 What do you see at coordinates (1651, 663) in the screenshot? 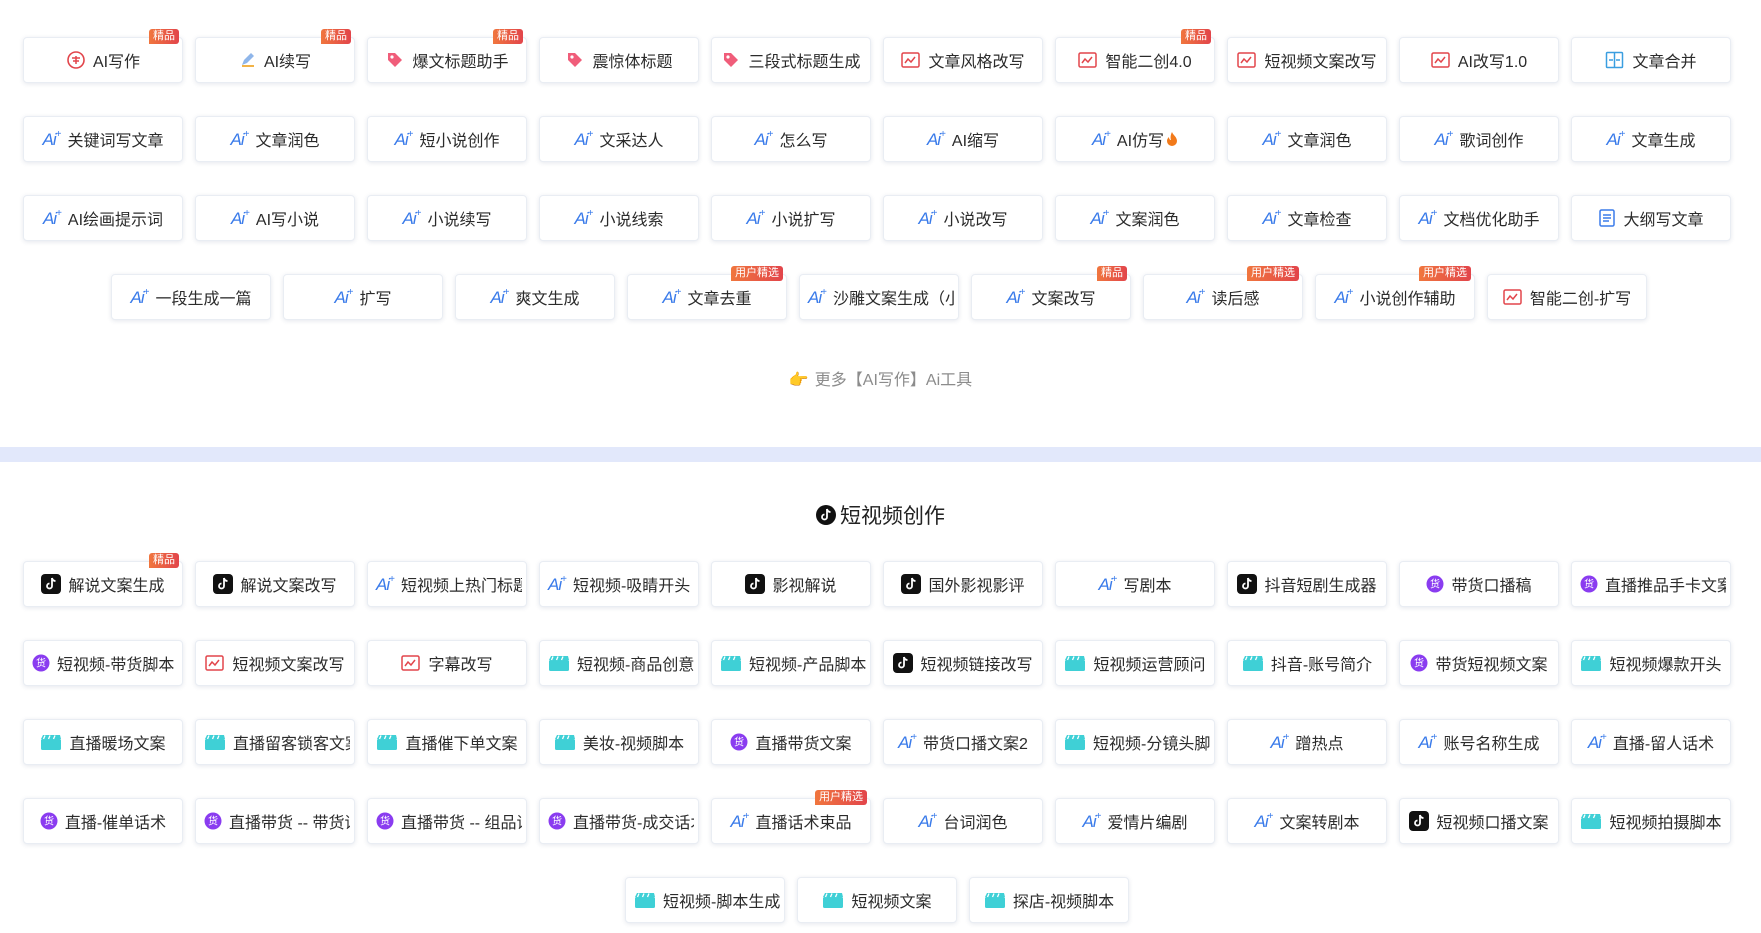
I see `short-video-tool-card: 短视频爆款开头` at bounding box center [1651, 663].